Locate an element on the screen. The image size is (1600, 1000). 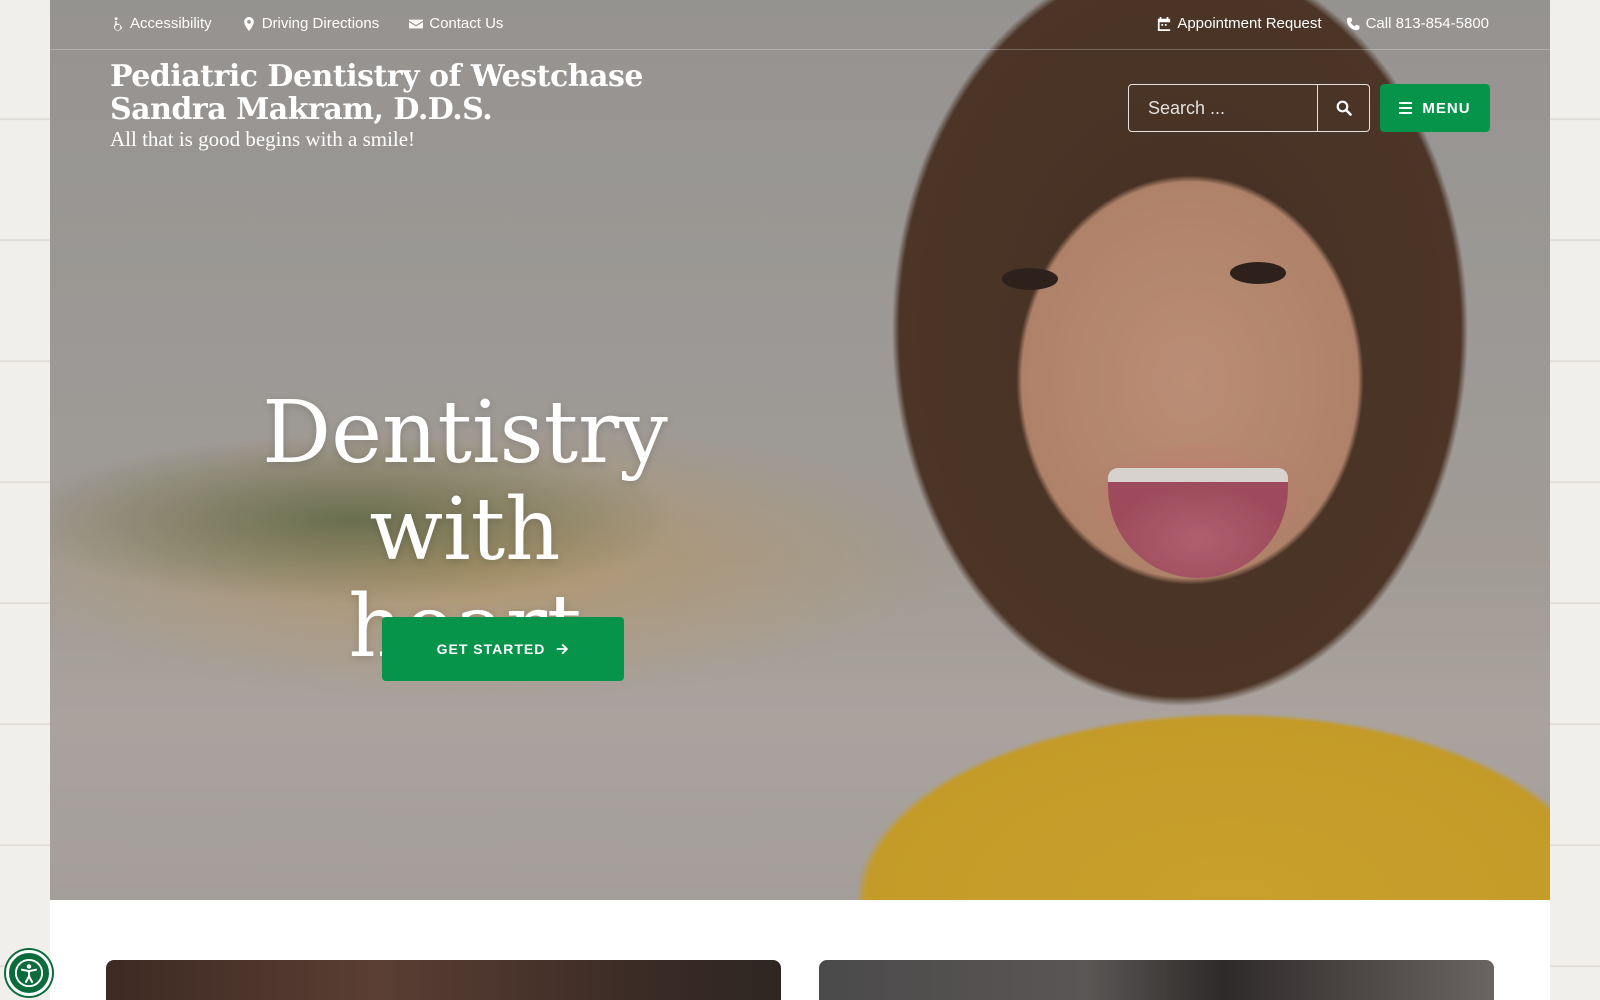
doctor-name: Sandra Makram, D.D.S. is located at coordinates (301, 109).